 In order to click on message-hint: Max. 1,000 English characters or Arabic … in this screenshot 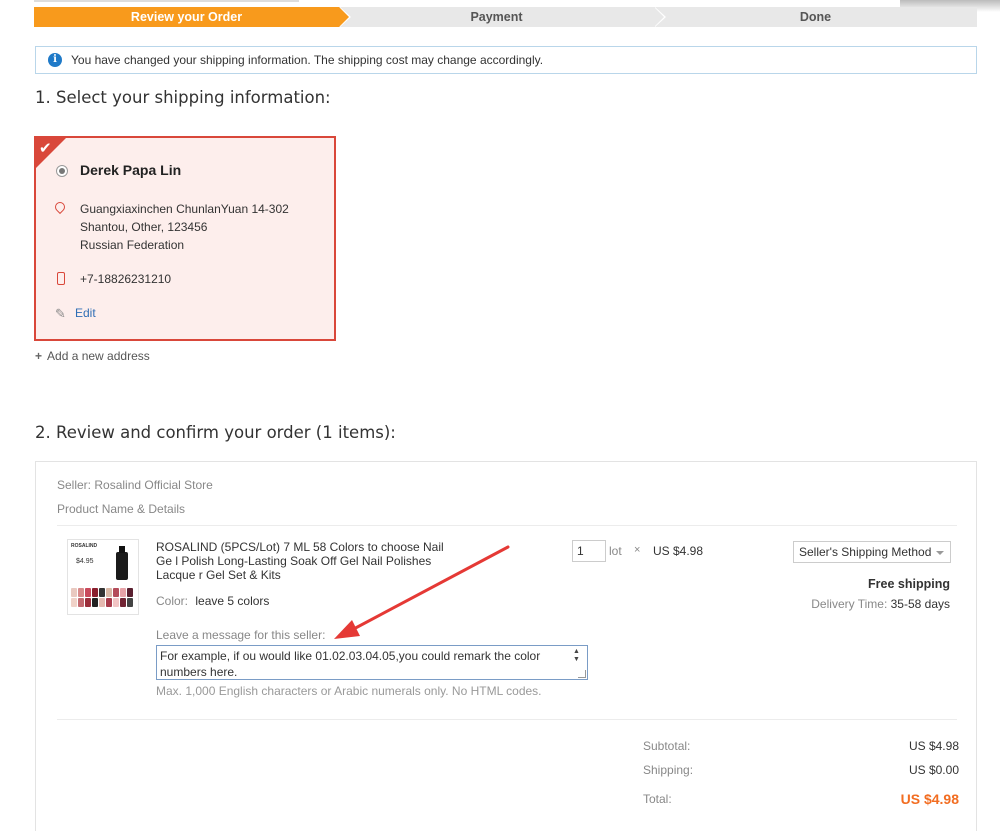, I will do `click(349, 691)`.